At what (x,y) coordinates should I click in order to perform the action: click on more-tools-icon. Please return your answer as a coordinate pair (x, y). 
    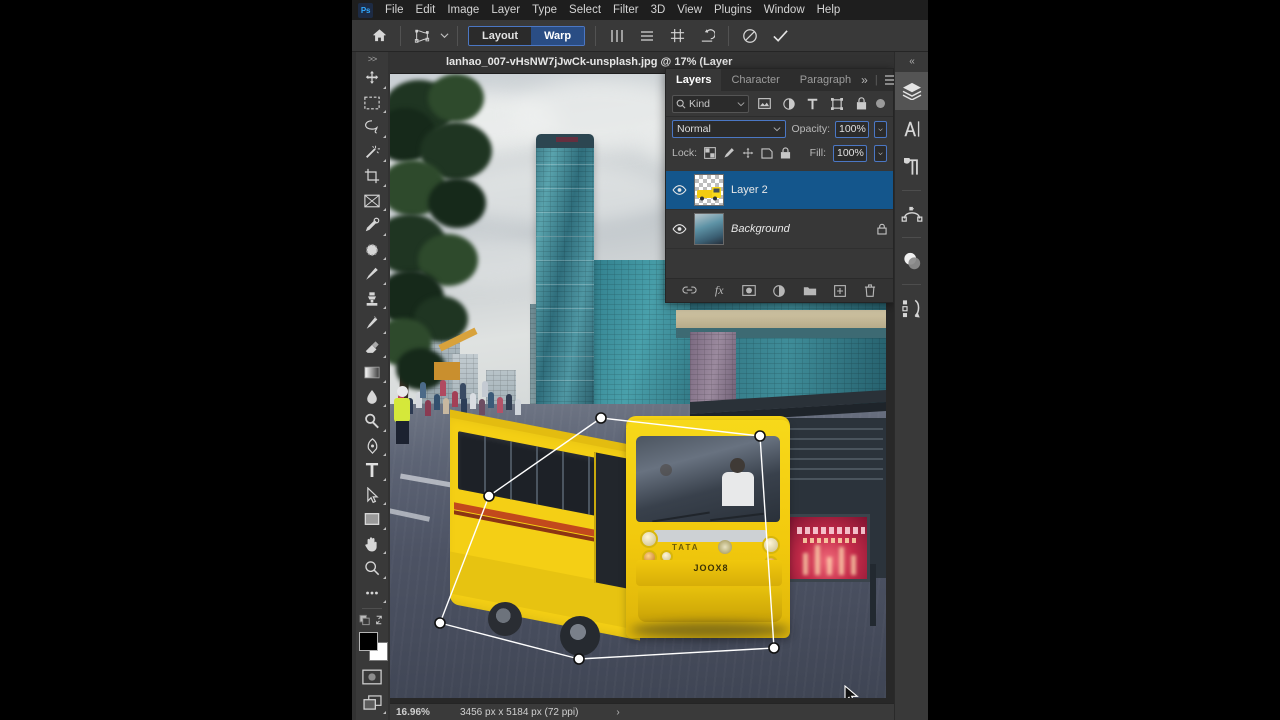
    Looking at the image, I should click on (372, 593).